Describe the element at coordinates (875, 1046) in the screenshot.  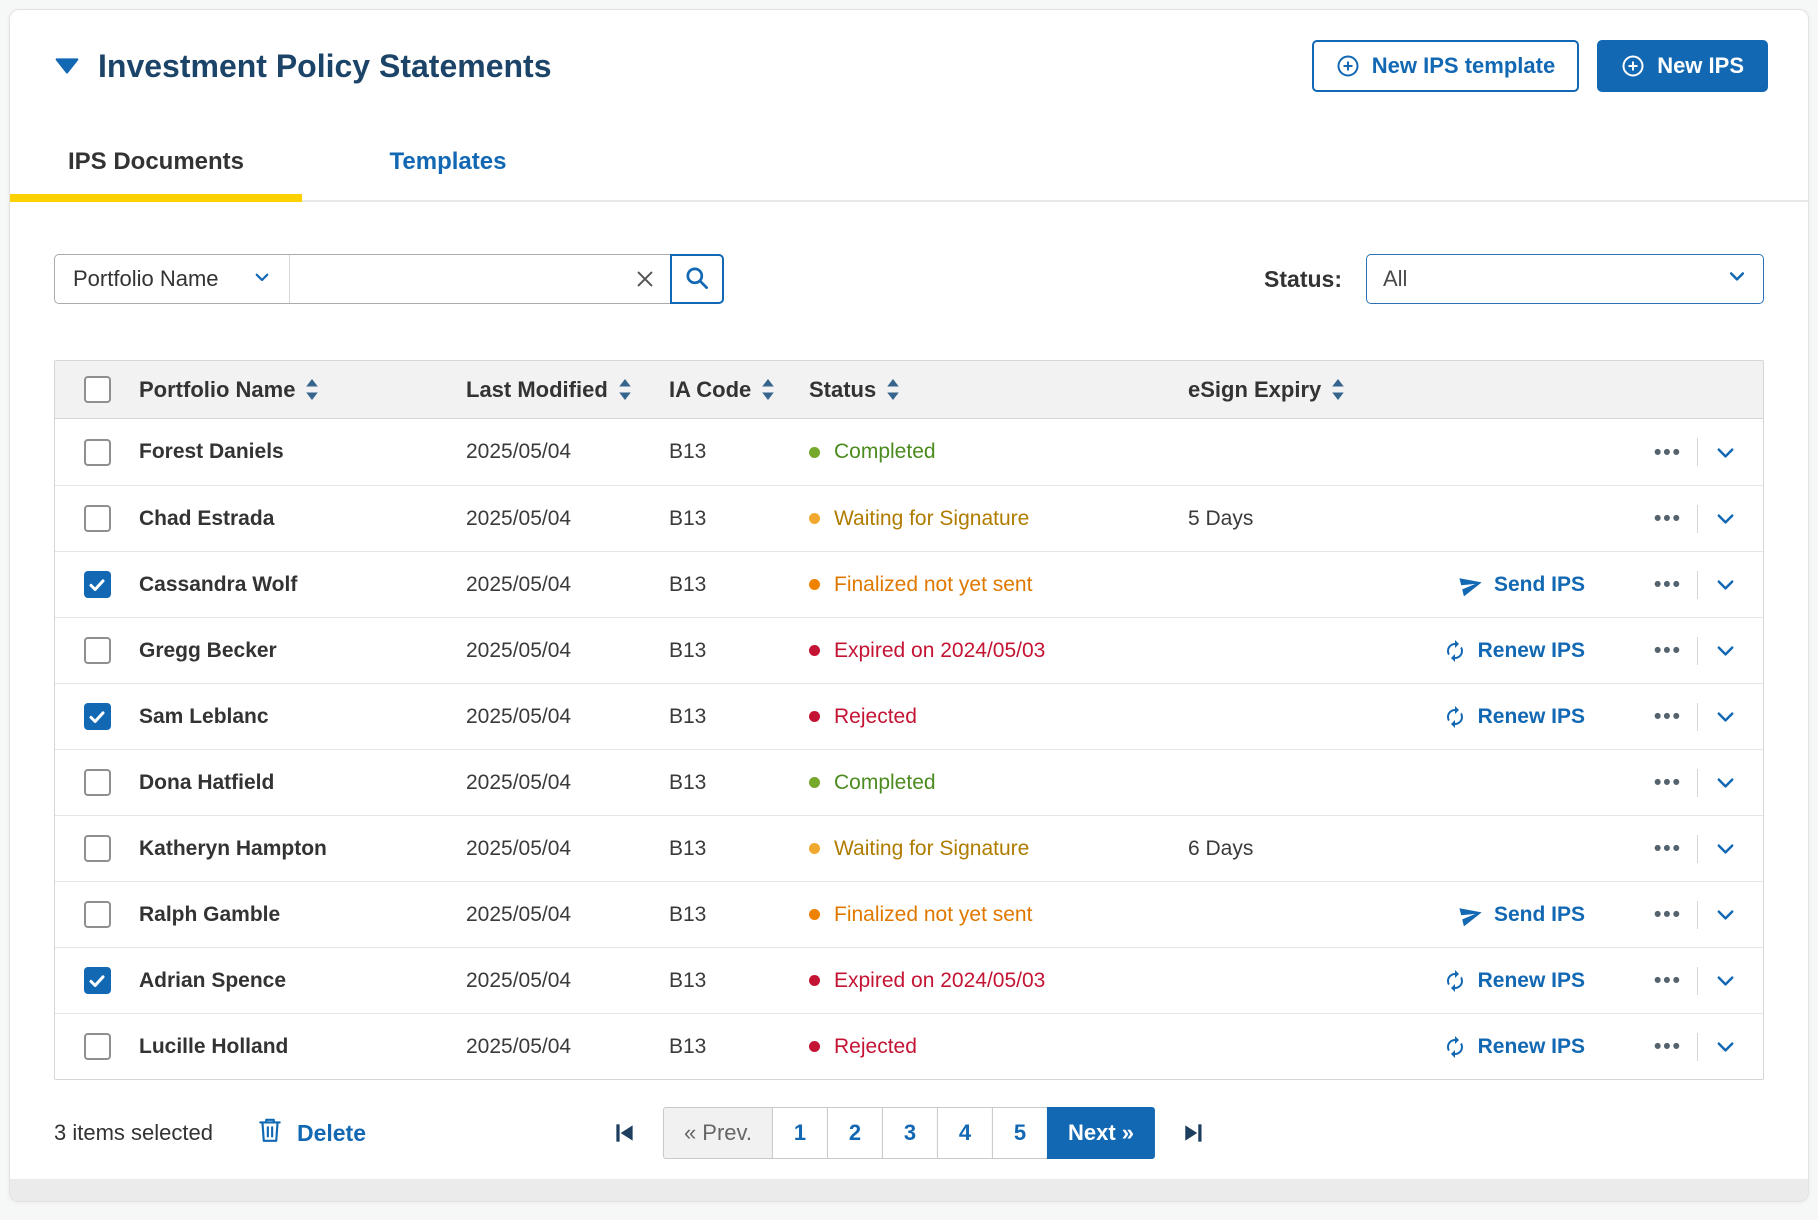
I see `status-text: Rejected` at that location.